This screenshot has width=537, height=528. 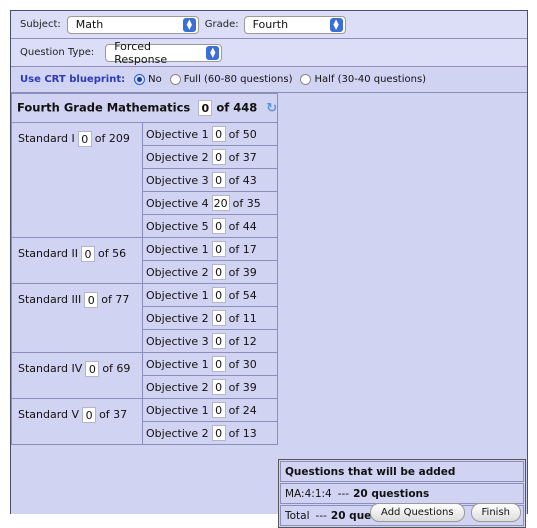 What do you see at coordinates (141, 52) in the screenshot?
I see `question-type-value: Forced Response` at bounding box center [141, 52].